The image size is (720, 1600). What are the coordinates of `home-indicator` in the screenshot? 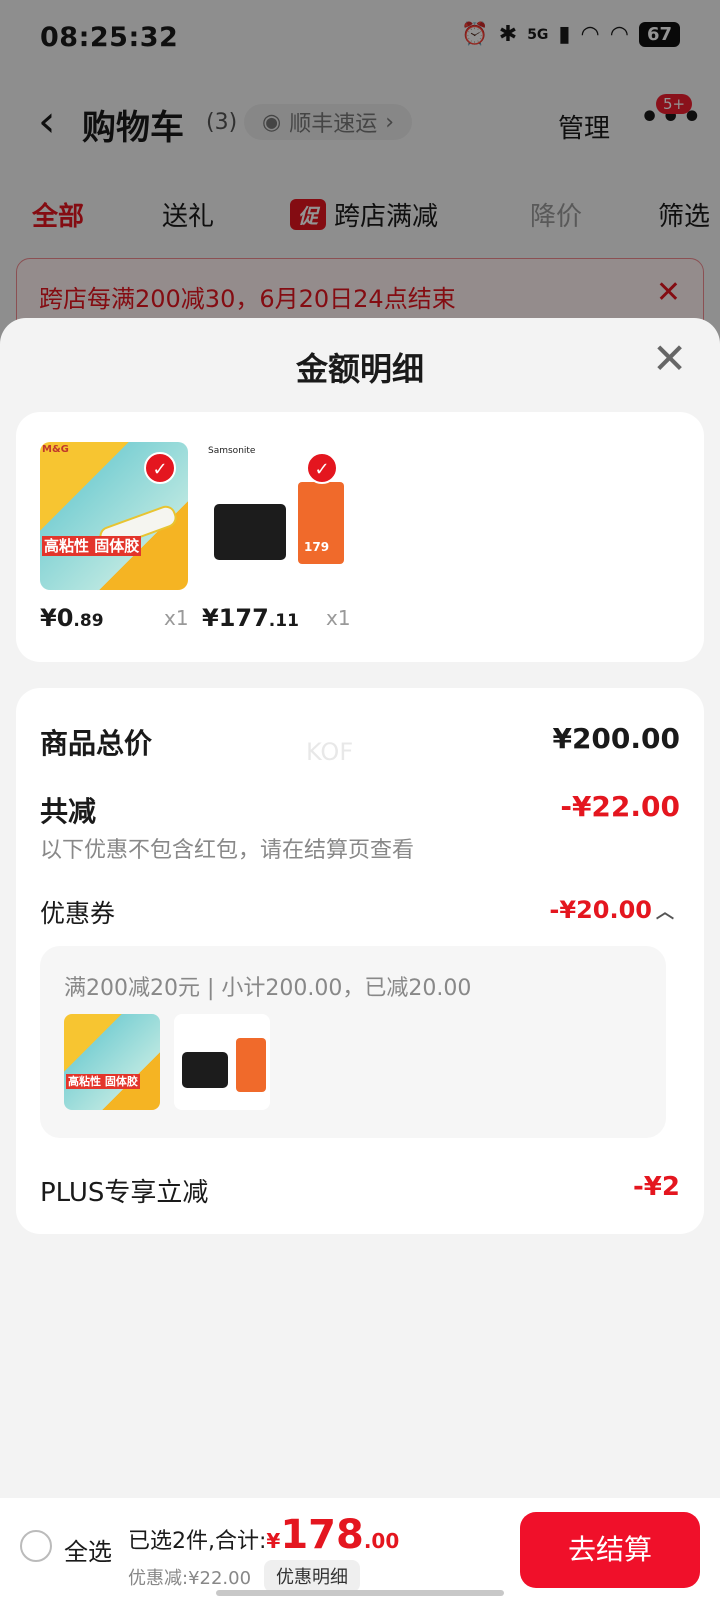 It's located at (360, 1593).